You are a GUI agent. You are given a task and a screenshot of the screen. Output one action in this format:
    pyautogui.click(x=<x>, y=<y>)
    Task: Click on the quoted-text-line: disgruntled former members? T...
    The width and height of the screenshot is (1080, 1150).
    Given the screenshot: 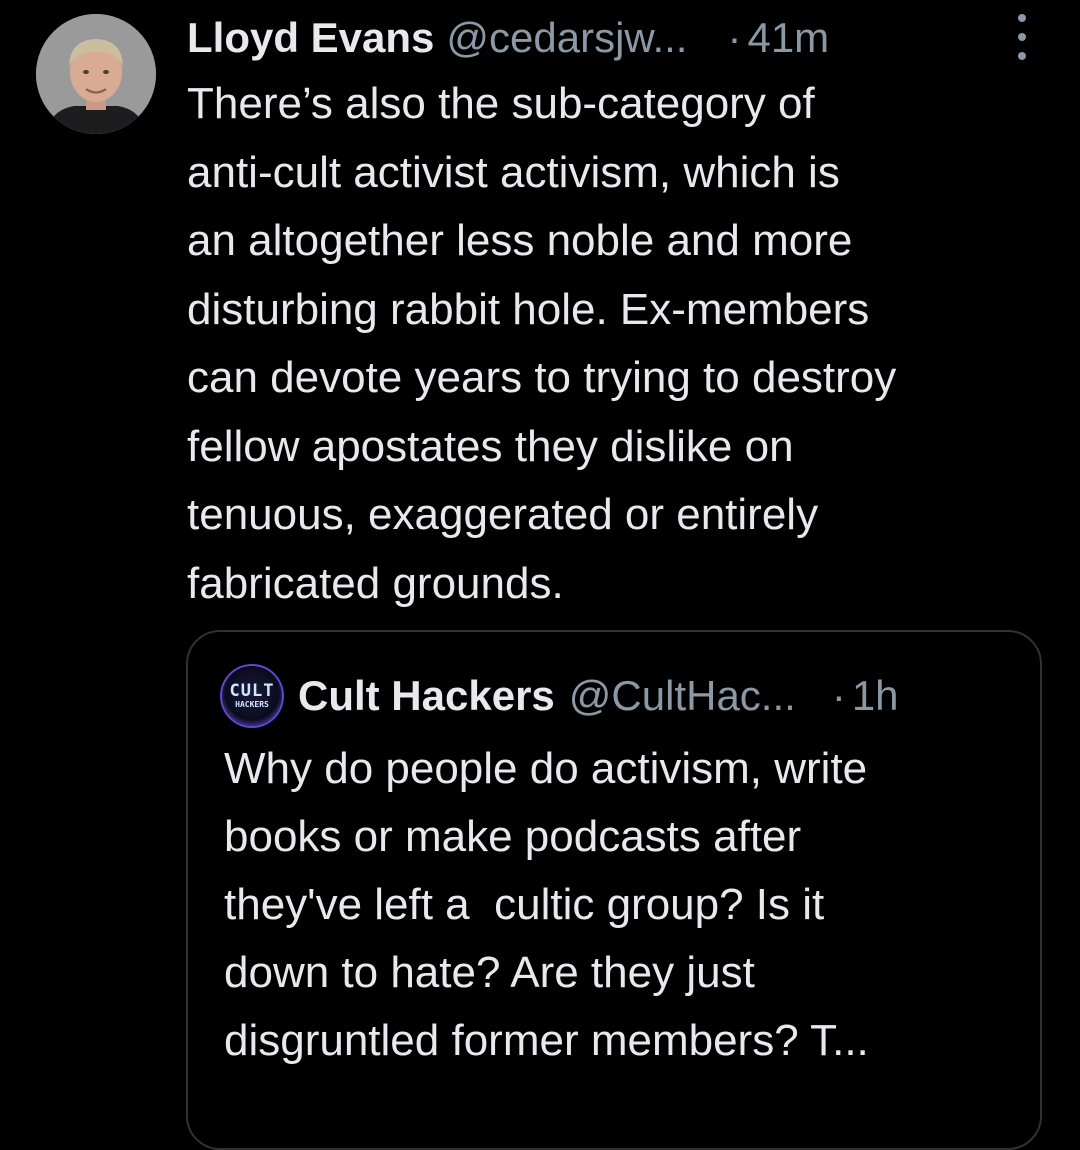 What is the action you would take?
    pyautogui.click(x=546, y=1040)
    